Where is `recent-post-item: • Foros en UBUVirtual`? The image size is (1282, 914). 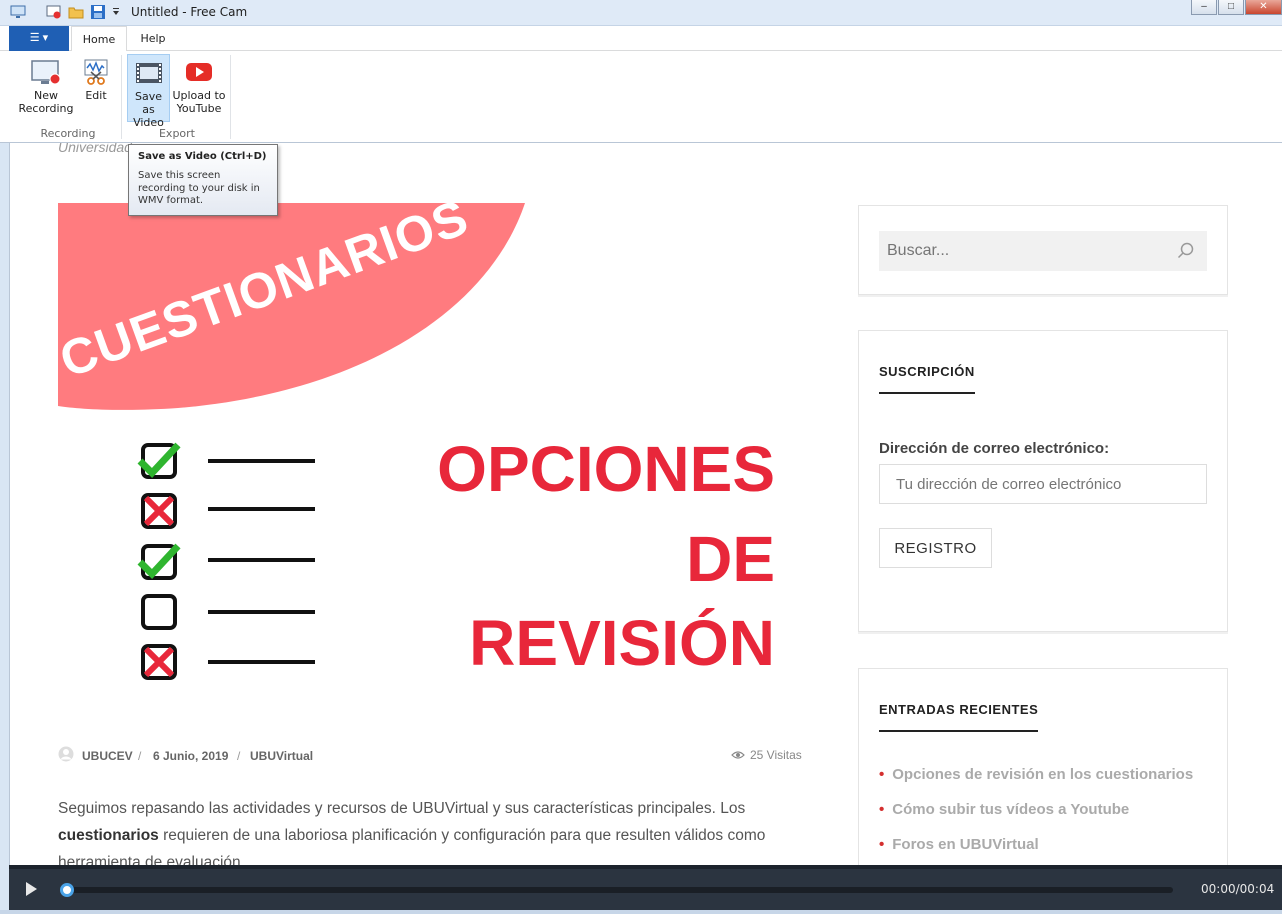 recent-post-item: • Foros en UBUVirtual is located at coordinates (959, 844).